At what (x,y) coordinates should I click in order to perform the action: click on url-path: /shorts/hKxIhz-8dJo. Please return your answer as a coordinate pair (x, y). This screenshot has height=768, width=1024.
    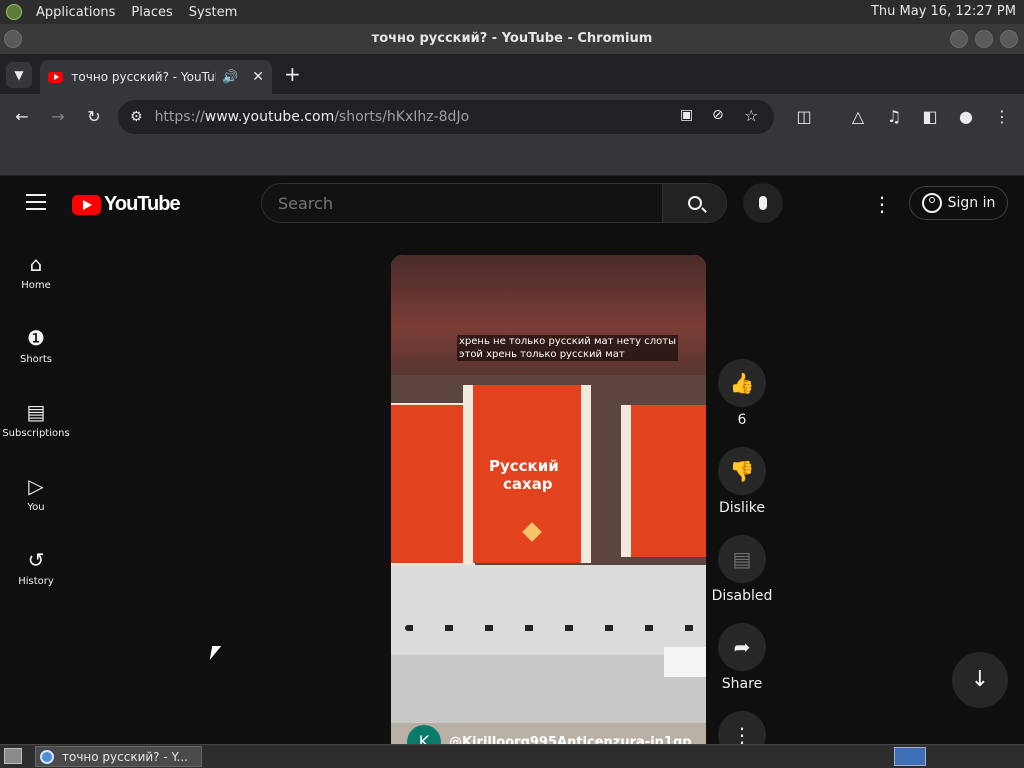
    Looking at the image, I should click on (402, 117).